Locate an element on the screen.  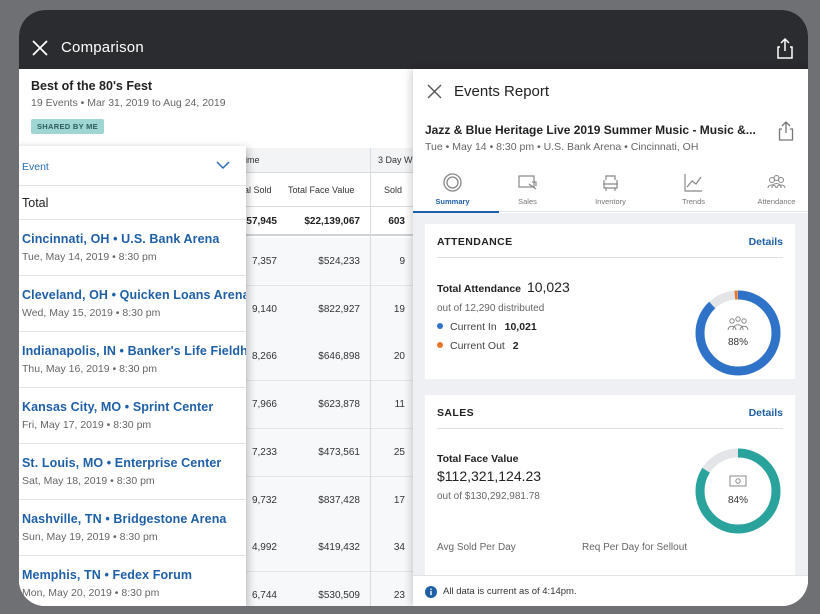
cash-icon is located at coordinates (738, 481).